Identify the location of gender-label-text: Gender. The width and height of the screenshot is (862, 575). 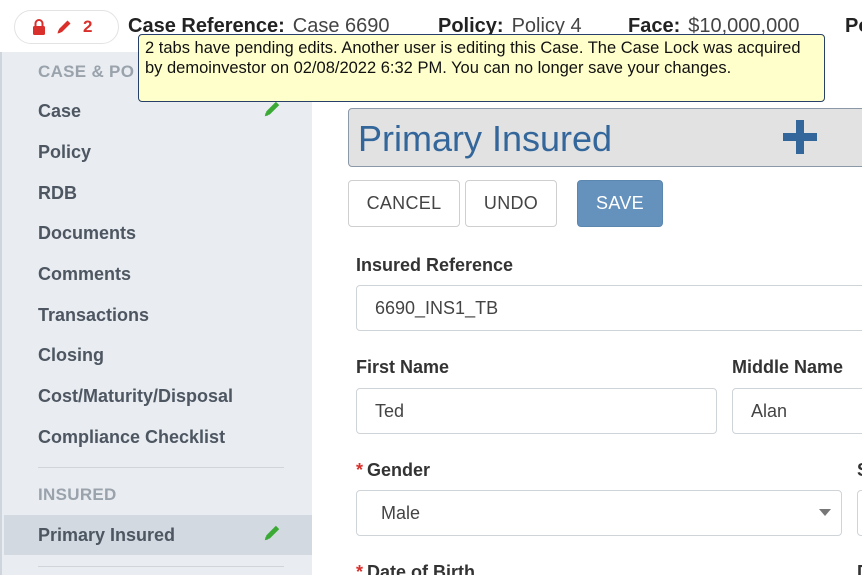
(399, 470).